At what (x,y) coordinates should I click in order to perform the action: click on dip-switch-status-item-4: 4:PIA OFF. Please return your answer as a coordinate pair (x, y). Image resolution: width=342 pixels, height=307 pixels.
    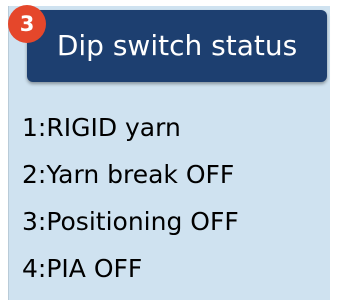
    Looking at the image, I should click on (82, 268).